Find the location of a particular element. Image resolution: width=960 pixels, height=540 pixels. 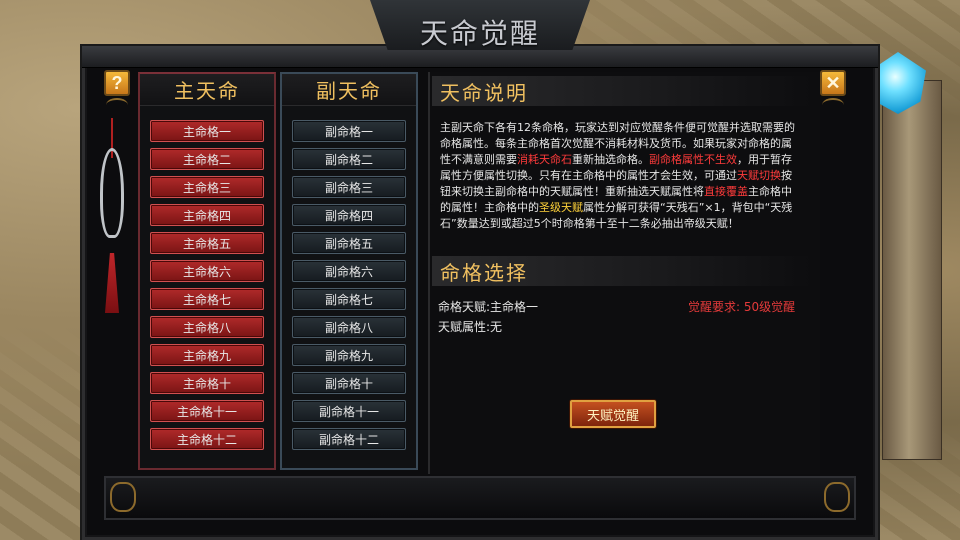

description-segment: 副命格属性不生效 is located at coordinates (693, 159).